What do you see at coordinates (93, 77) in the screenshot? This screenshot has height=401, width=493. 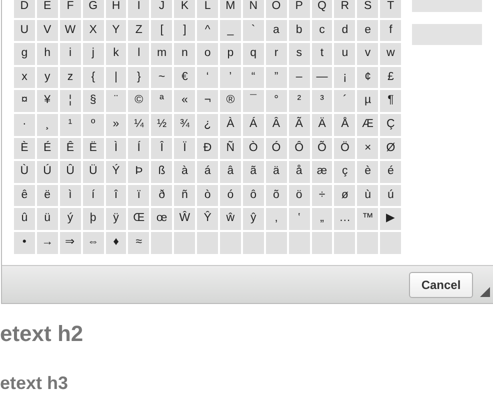 I see `character-cell: {` at bounding box center [93, 77].